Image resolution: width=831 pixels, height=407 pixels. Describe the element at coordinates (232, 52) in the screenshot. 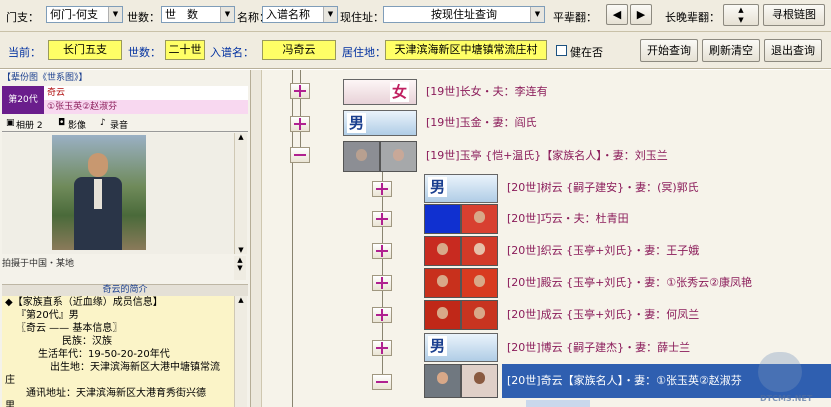

I see `pedigree-name-label: 入谱名：` at that location.